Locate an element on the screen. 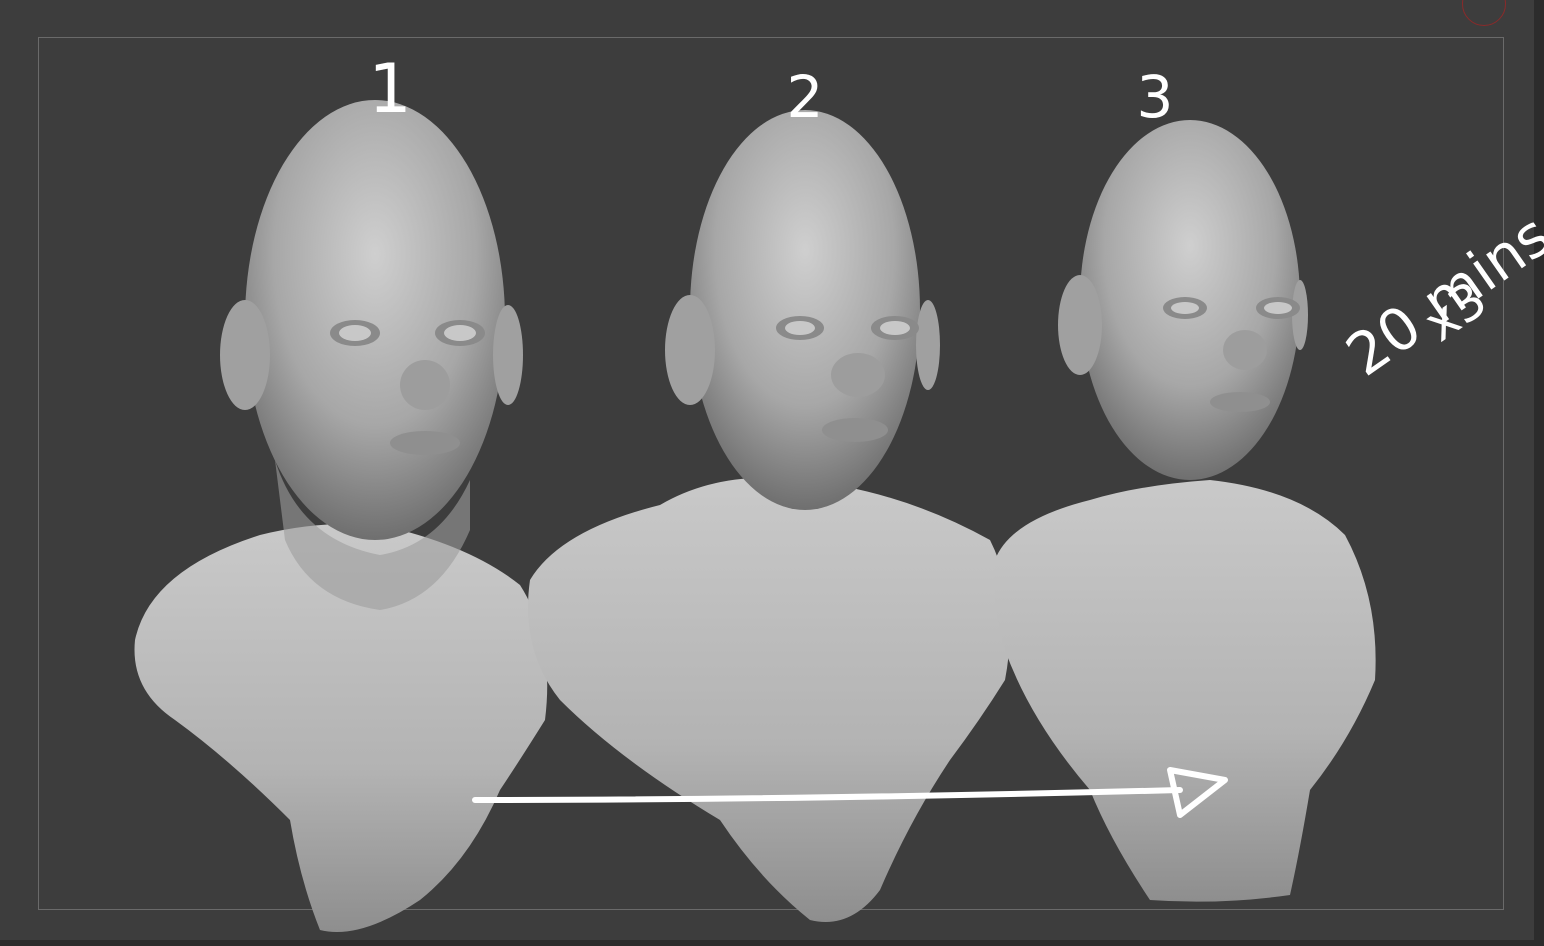 This screenshot has width=1544, height=946. bust-3-number: 3 is located at coordinates (1155, 97).